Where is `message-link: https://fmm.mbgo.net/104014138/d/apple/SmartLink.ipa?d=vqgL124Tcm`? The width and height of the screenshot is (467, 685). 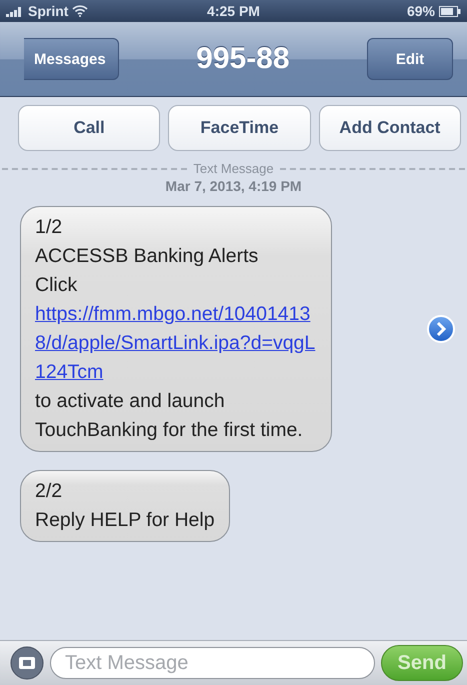
message-link: https://fmm.mbgo.net/104014138/d/apple/SmartLink.ipa?d=vqgL124Tcm is located at coordinates (176, 343).